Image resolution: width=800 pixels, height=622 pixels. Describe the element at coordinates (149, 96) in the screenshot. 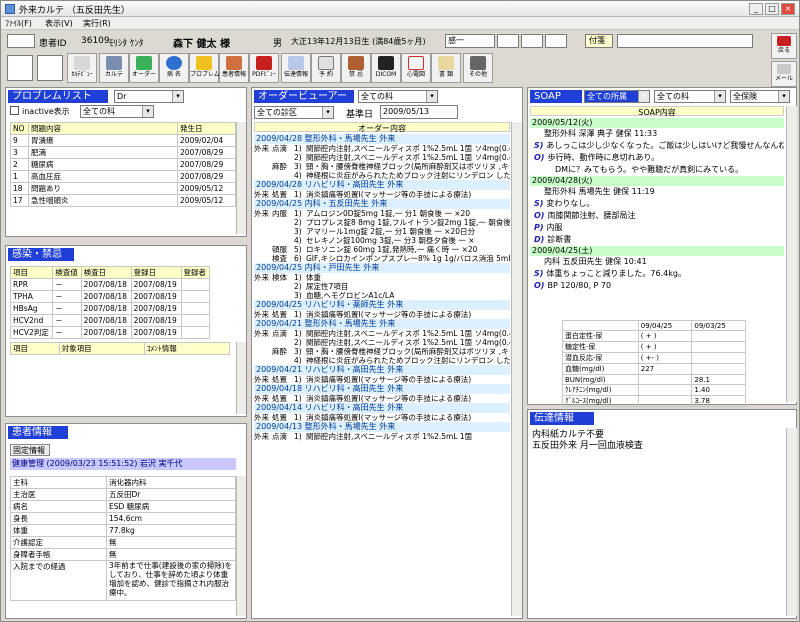

I see `problem-doctor-select: Dr` at that location.